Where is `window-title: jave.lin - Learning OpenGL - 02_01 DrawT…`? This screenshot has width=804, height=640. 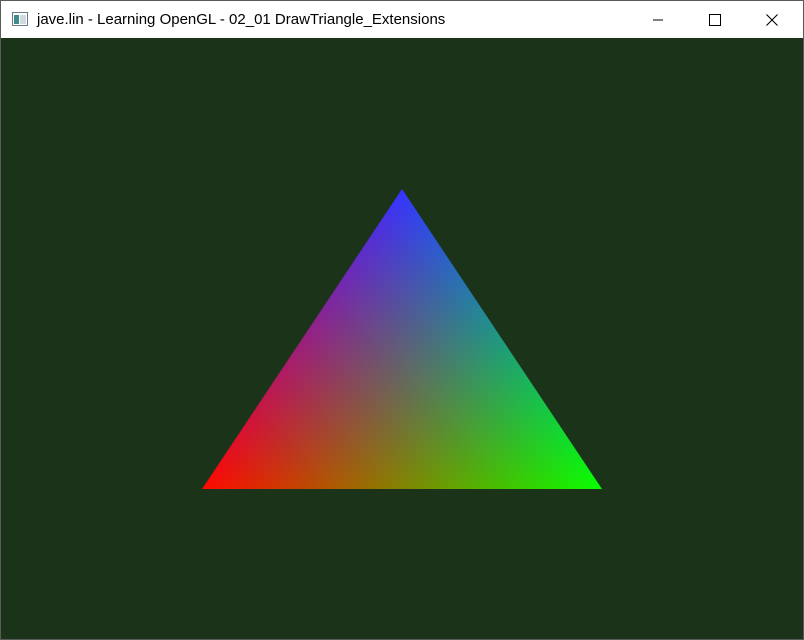
window-title: jave.lin - Learning OpenGL - 02_01 DrawT… is located at coordinates (241, 19).